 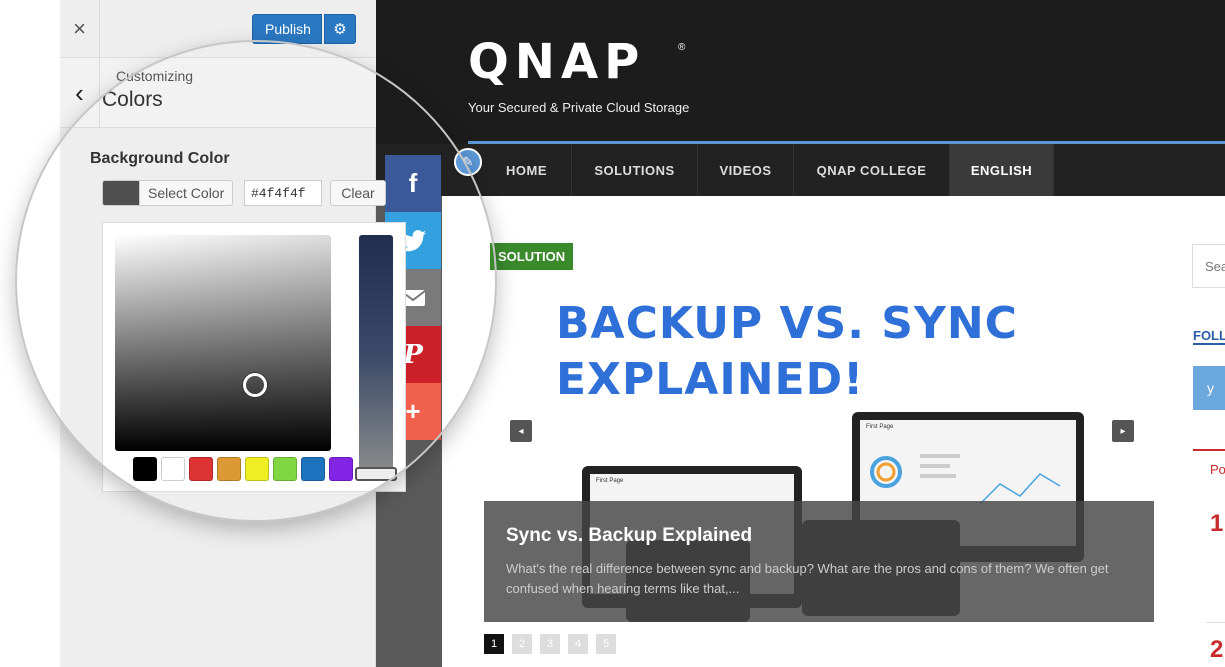 I want to click on color-palette, so click(x=243, y=469).